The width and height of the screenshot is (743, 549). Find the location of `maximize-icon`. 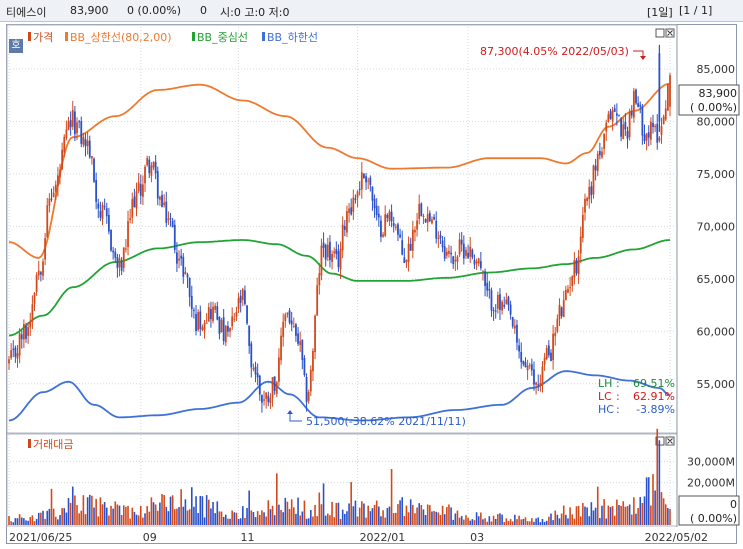

maximize-icon is located at coordinates (660, 33).